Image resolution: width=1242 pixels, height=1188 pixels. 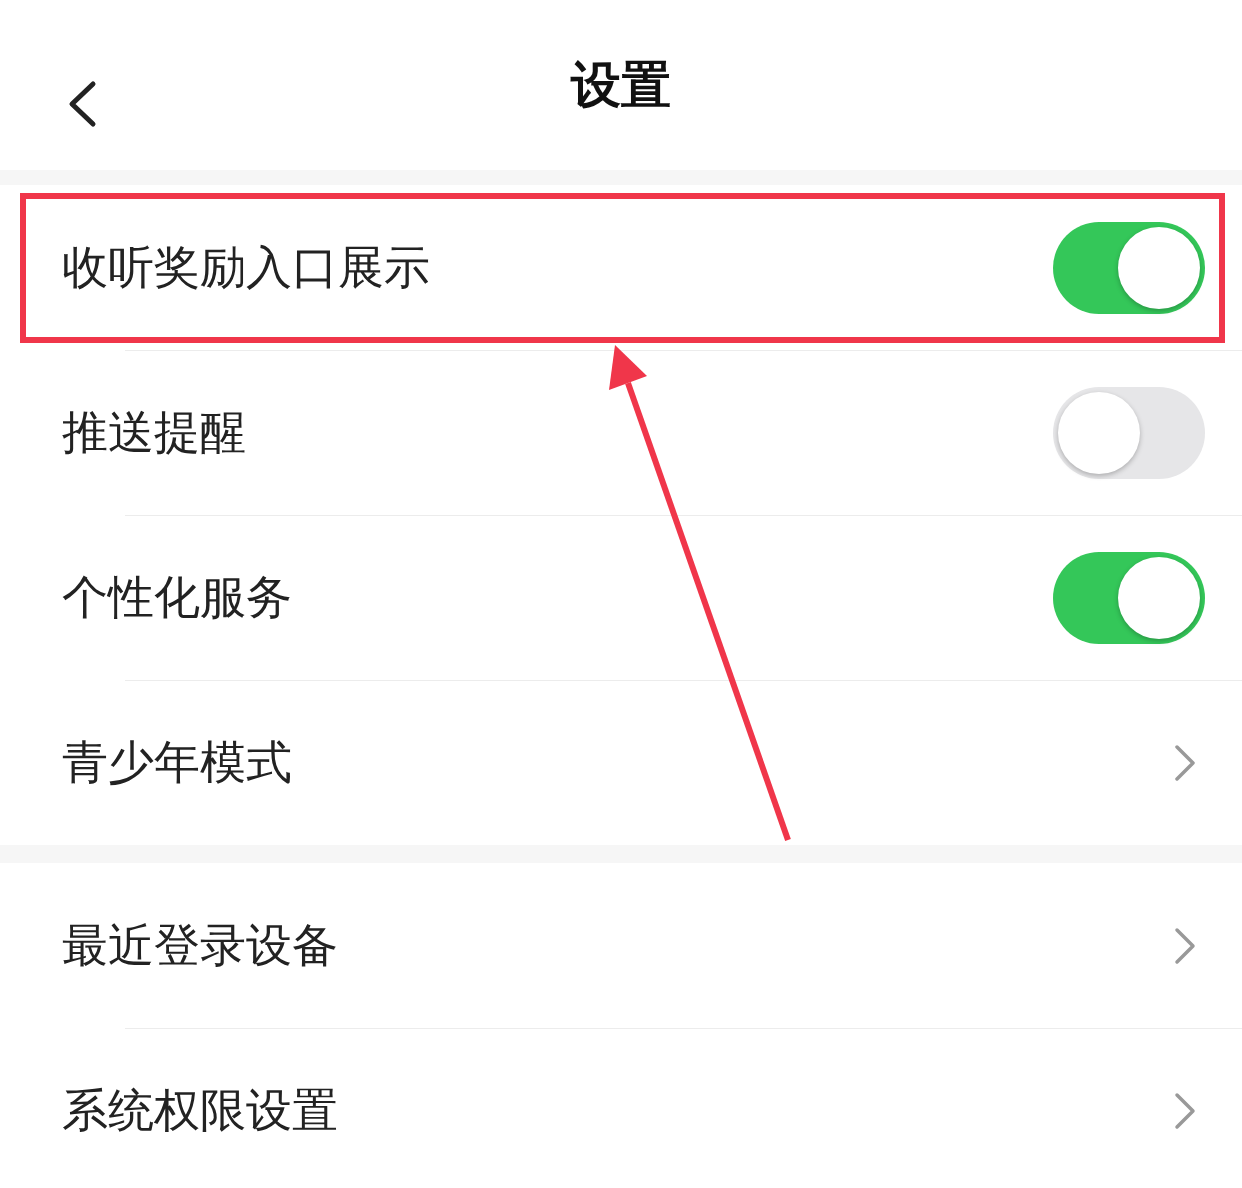 What do you see at coordinates (621, 85) in the screenshot?
I see `page-title: 设置` at bounding box center [621, 85].